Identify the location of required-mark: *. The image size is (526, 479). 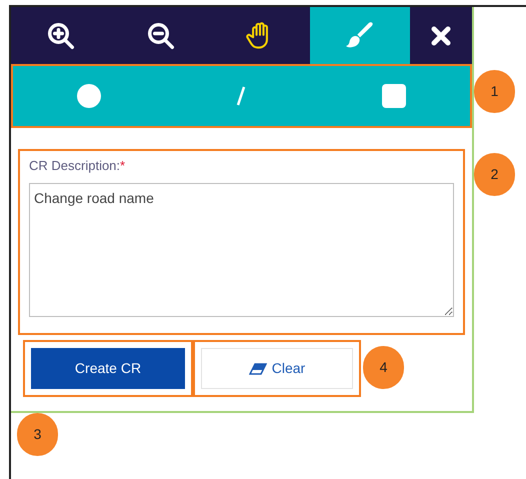
(123, 166).